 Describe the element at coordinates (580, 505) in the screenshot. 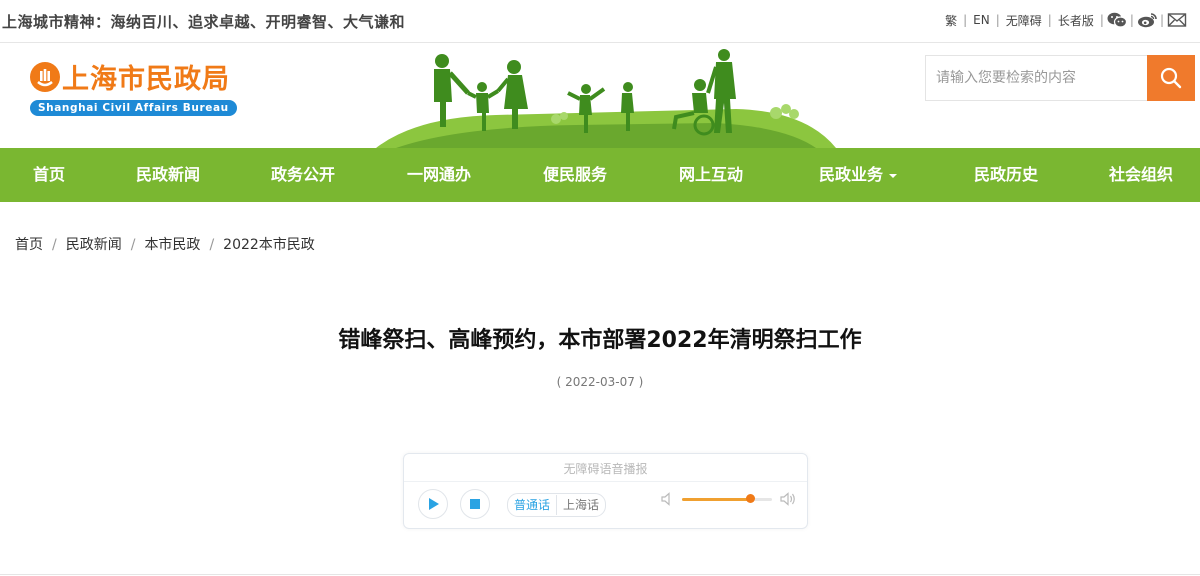

I see `lang-shanghainese-option: 上海话` at that location.